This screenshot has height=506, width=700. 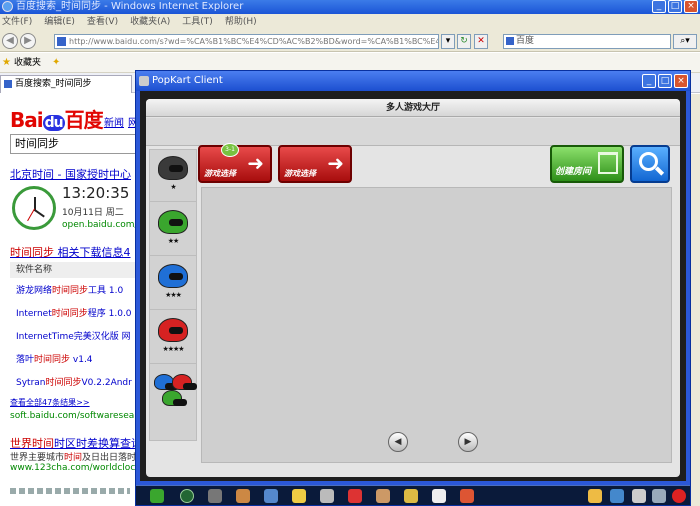 I want to click on power-icon, so click(x=679, y=496).